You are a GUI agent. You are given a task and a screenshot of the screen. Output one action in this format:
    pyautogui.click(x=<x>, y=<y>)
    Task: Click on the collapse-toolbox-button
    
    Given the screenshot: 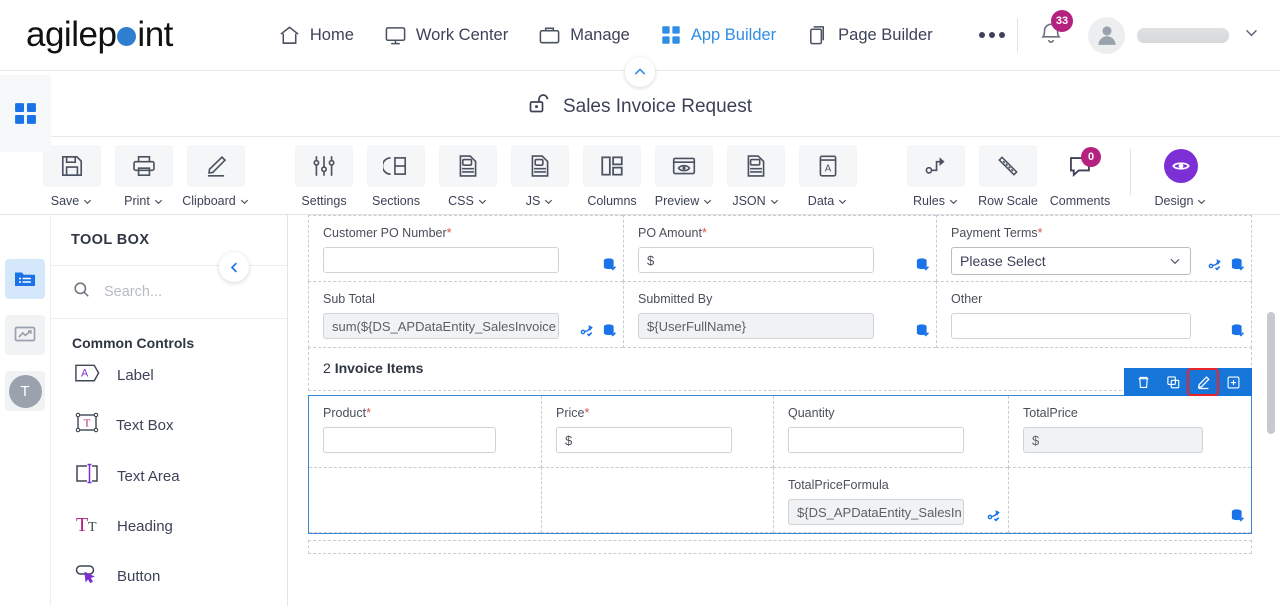 What is the action you would take?
    pyautogui.click(x=234, y=267)
    